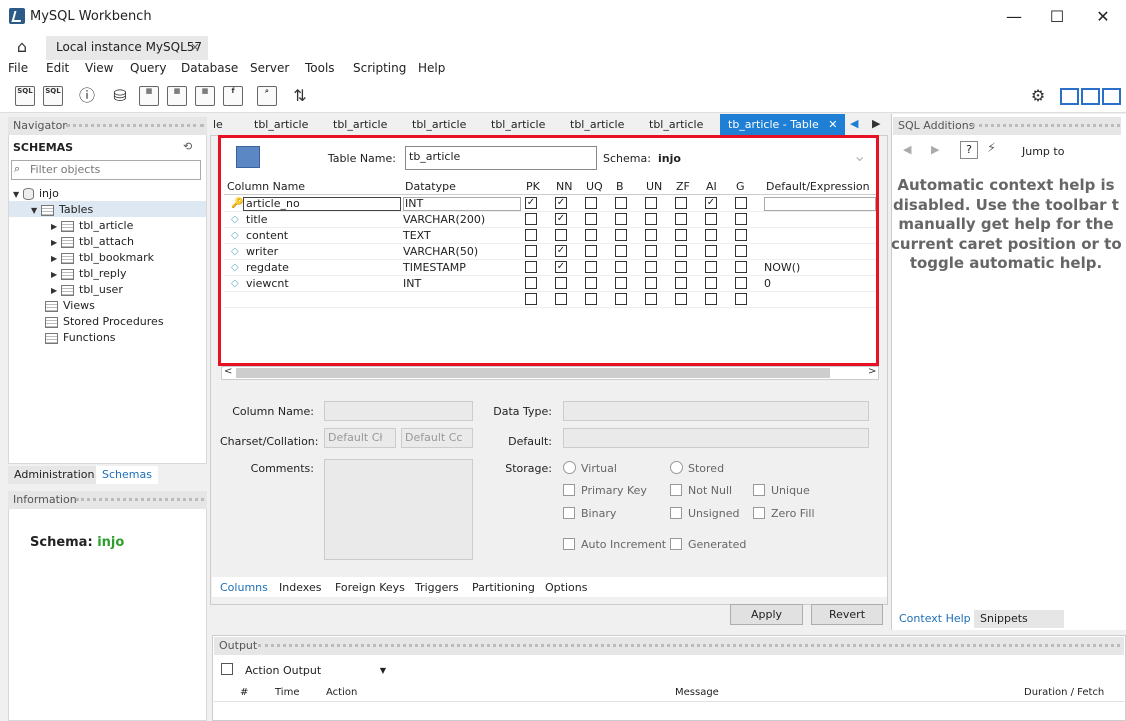  I want to click on tab-administration: Administration, so click(54, 475).